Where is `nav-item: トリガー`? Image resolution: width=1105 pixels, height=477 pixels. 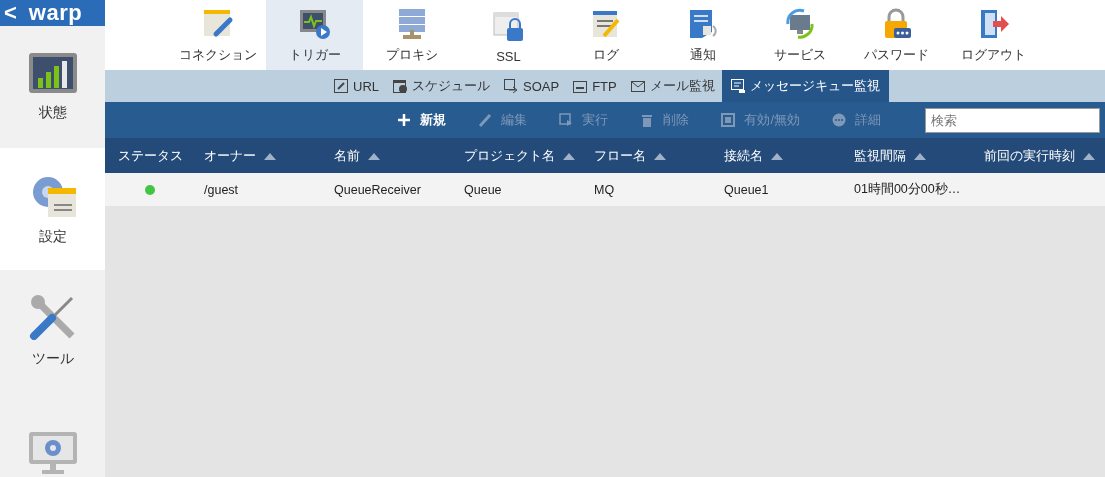
nav-item: トリガー is located at coordinates (314, 35).